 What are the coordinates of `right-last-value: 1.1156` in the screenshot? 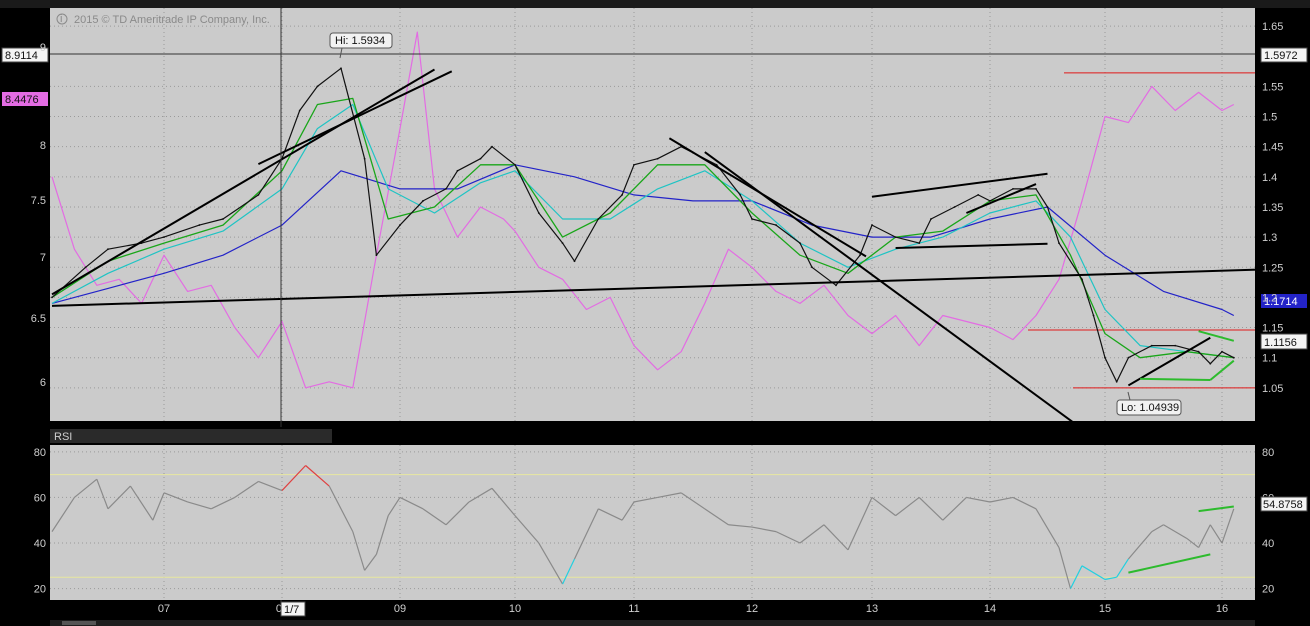 It's located at (1280, 343).